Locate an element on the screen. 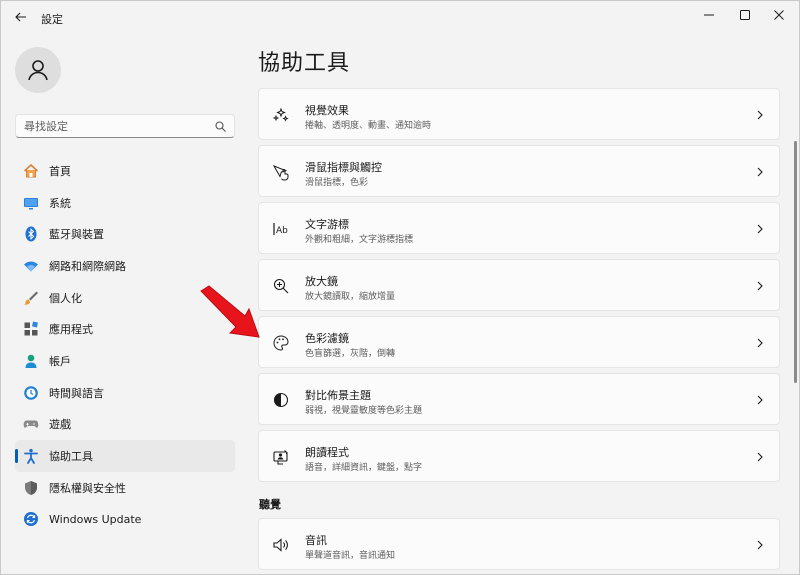  card-subtitle: 放大鏡讀取，縮放增量 is located at coordinates (350, 297).